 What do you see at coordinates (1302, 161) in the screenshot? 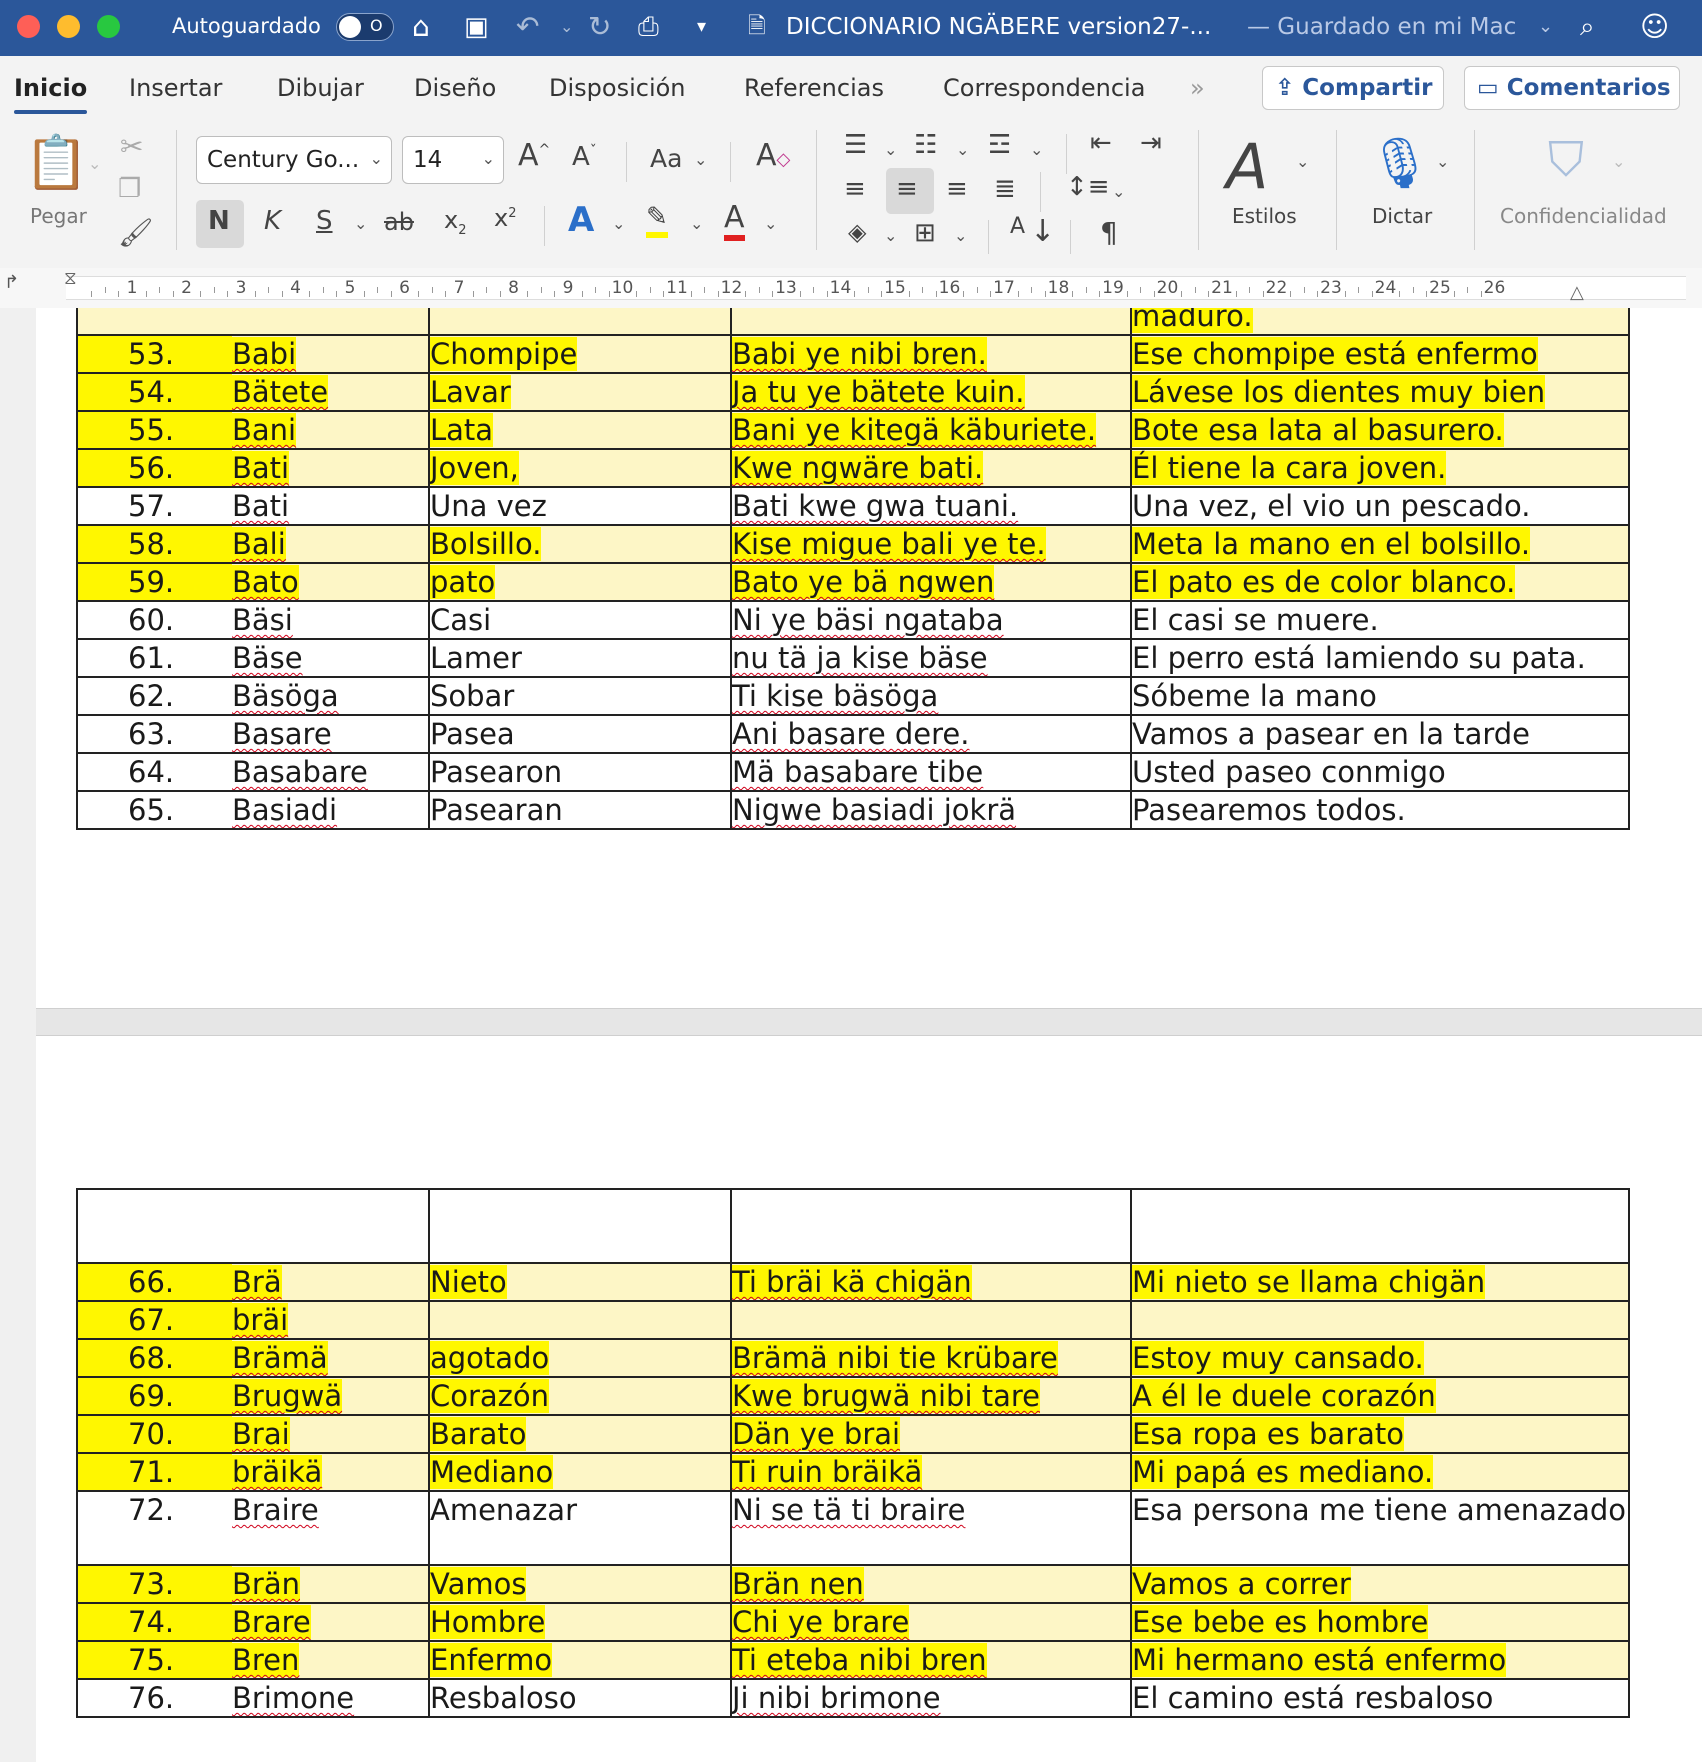
I see `styles-dropdown-icon: ⌄` at bounding box center [1302, 161].